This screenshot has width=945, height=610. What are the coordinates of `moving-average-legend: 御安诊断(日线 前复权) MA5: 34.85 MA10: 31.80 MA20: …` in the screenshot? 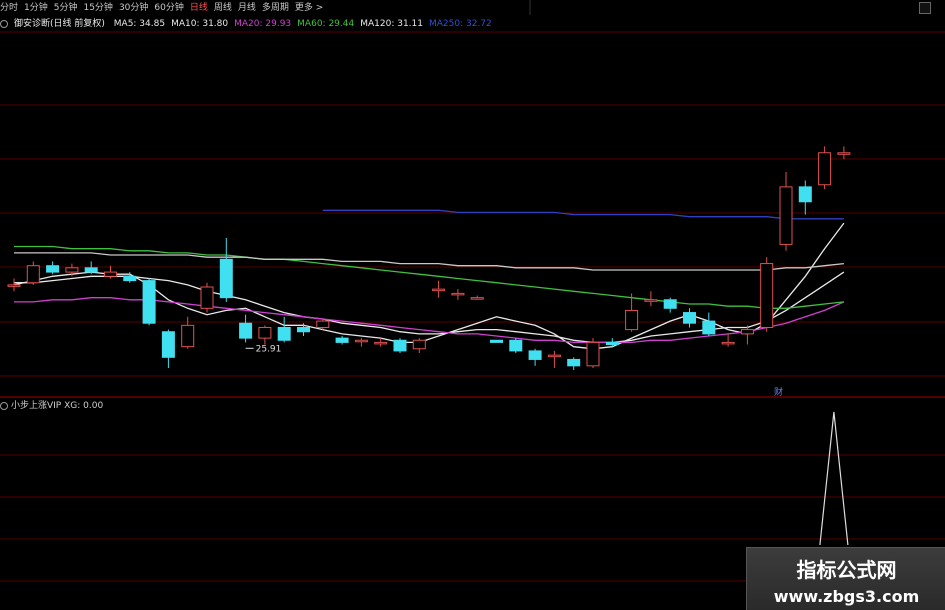 It's located at (252, 24).